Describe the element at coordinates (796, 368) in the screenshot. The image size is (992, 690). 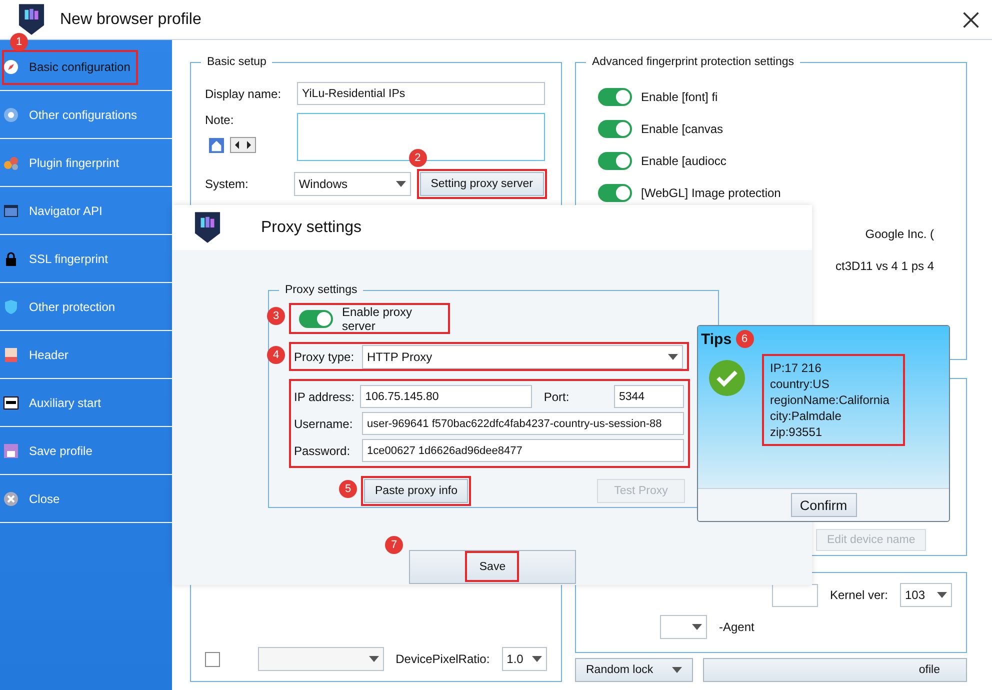
I see `info-line: IP:17 216` at that location.